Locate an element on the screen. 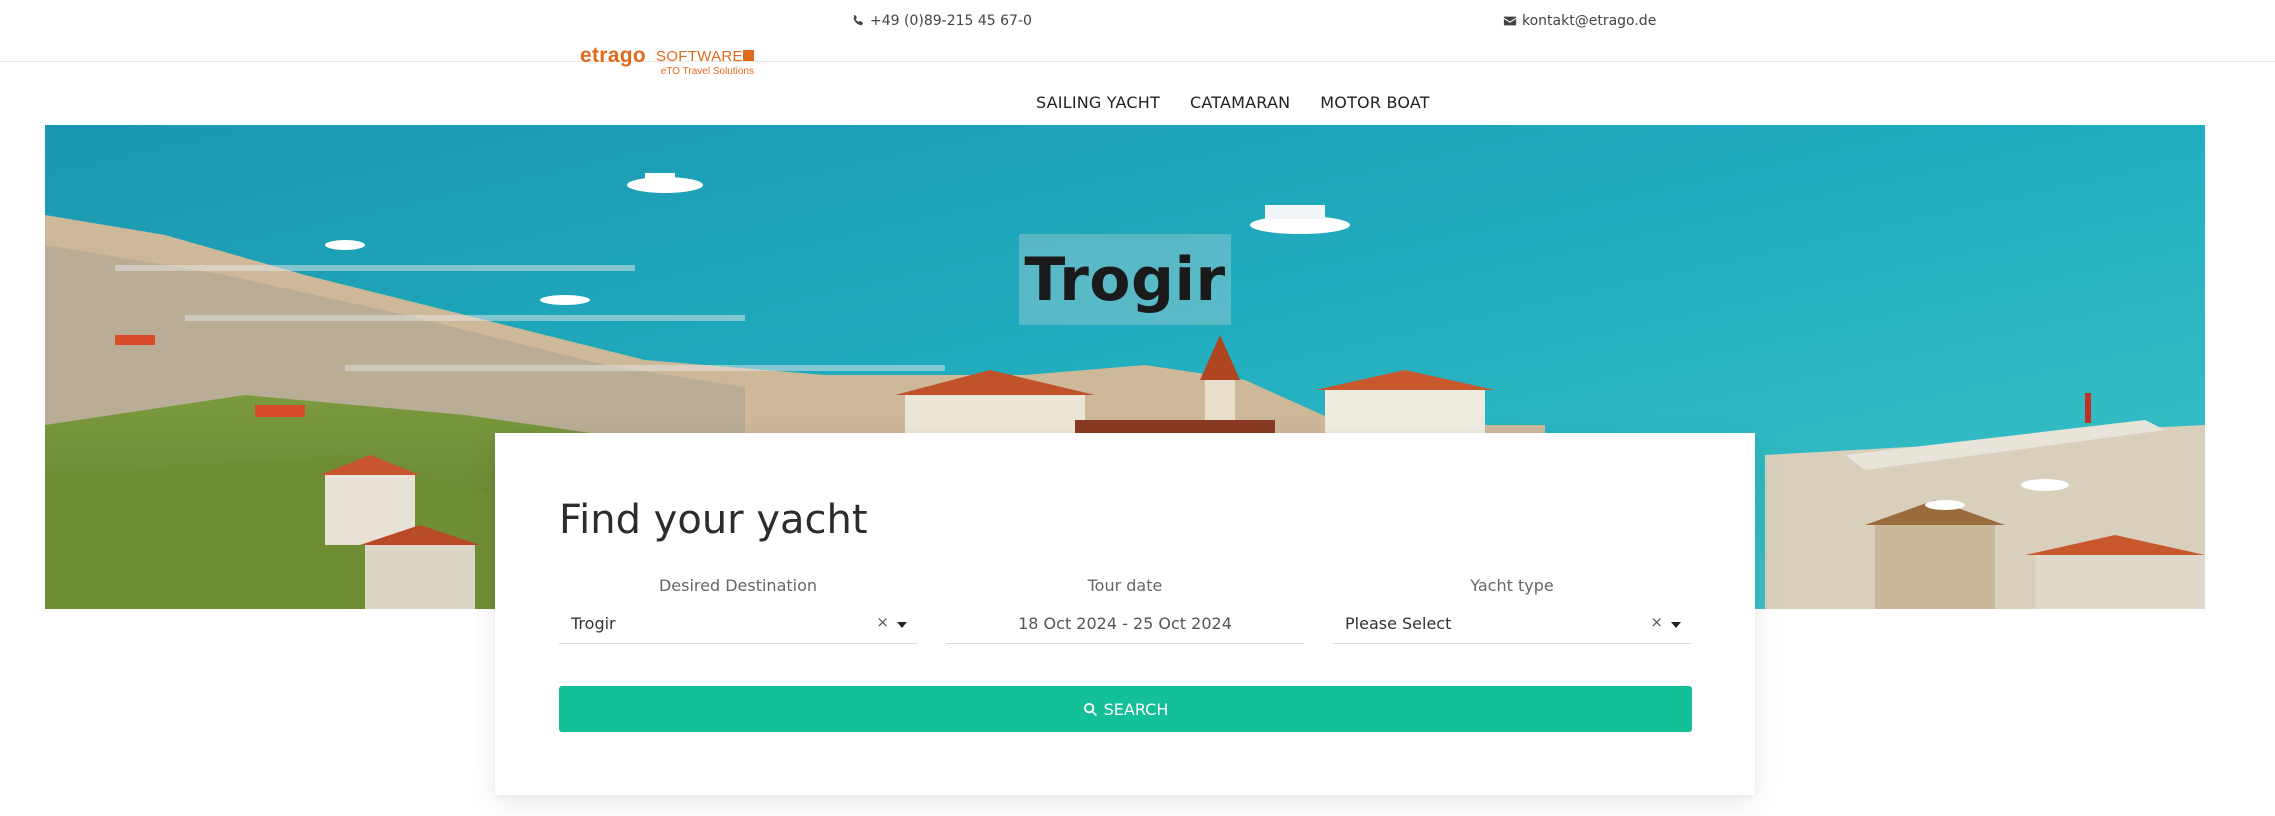 Image resolution: width=2275 pixels, height=816 pixels. top-bar: +49 (0)89-215 45 67-0 kontakt@etrago.de is located at coordinates (1137, 31).